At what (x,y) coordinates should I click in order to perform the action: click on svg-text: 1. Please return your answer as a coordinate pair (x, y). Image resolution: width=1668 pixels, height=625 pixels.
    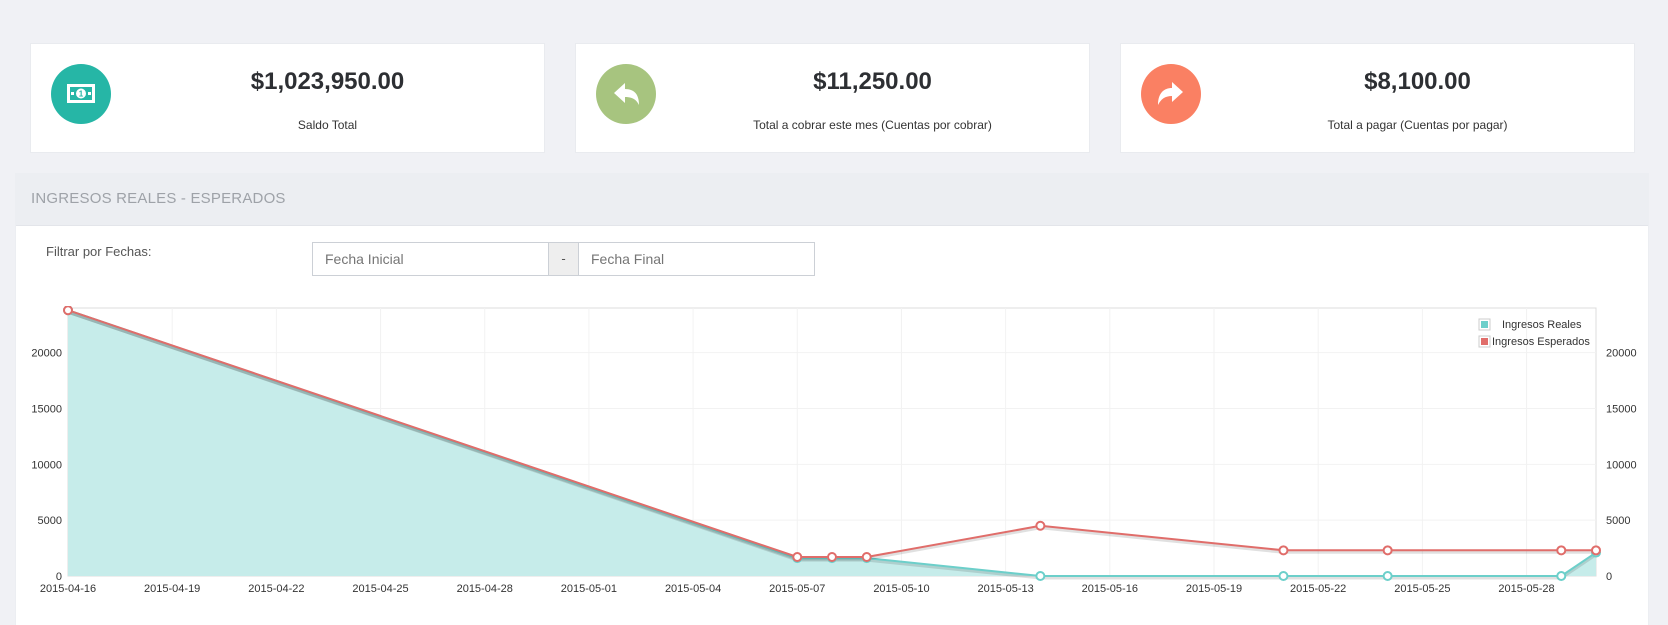
    Looking at the image, I should click on (81, 94).